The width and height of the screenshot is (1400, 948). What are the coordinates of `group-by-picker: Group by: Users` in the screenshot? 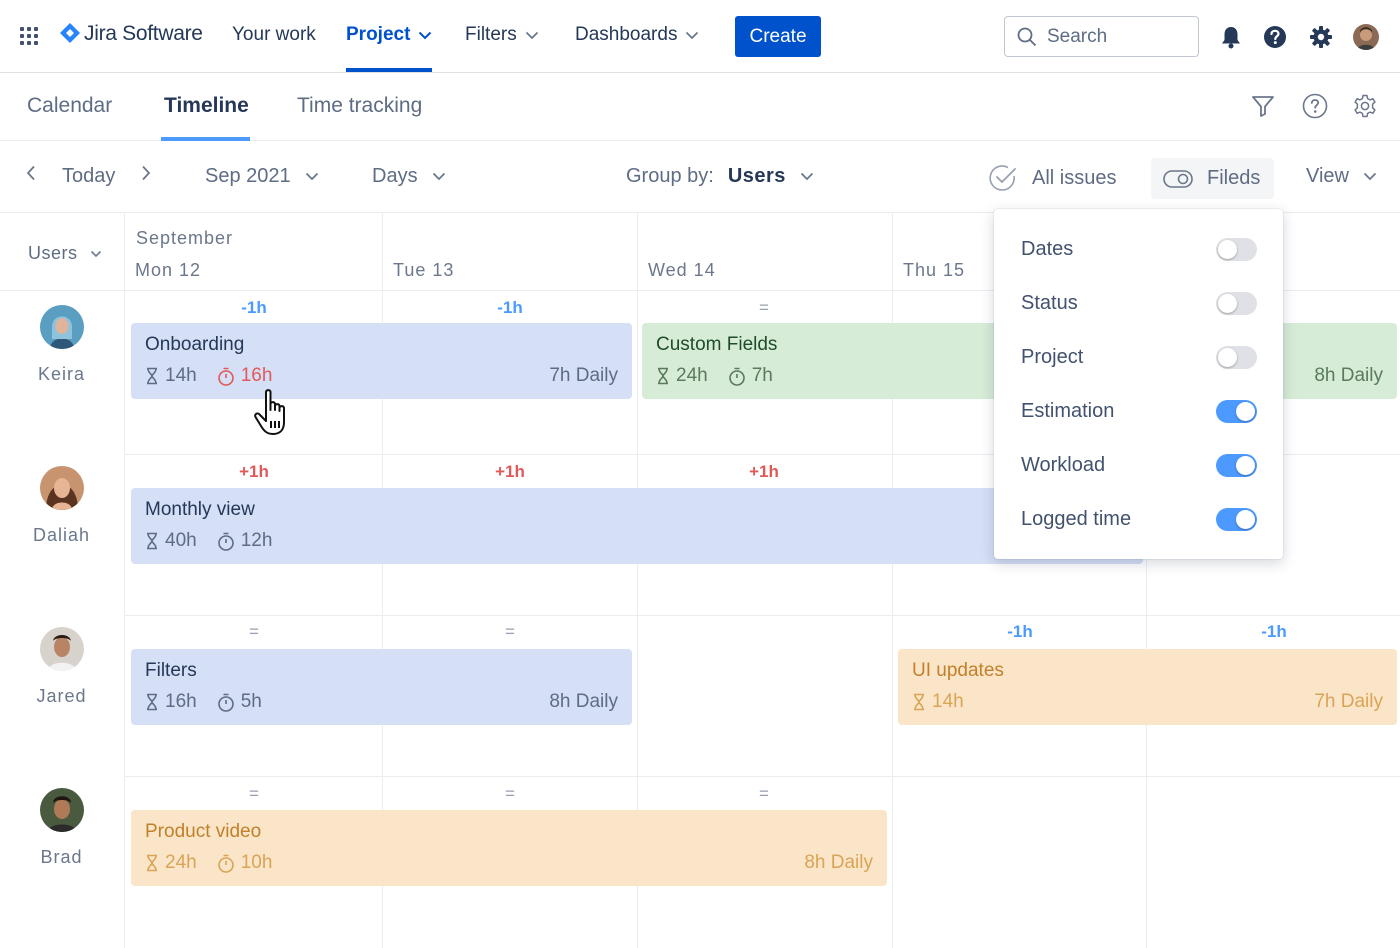 It's located at (720, 176).